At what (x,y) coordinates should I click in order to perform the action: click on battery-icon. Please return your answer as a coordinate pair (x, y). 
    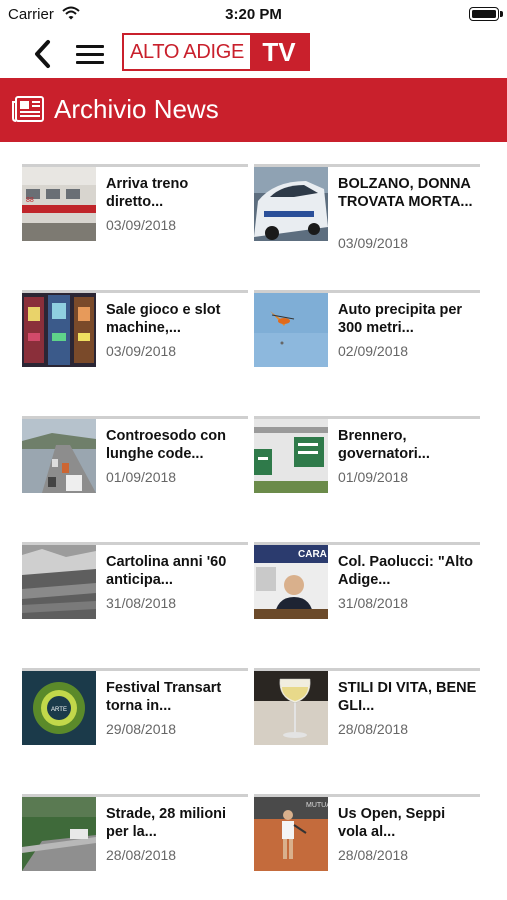
    Looking at the image, I should click on (486, 14).